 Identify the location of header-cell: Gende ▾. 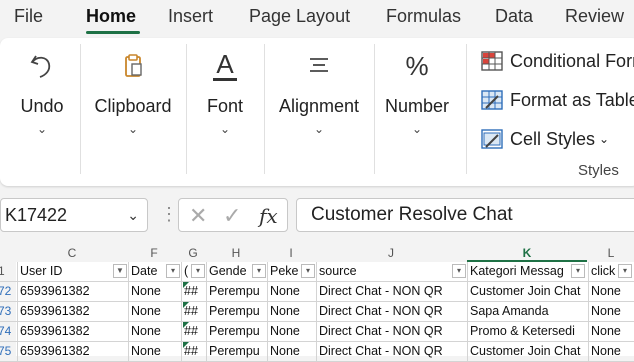
(236, 271).